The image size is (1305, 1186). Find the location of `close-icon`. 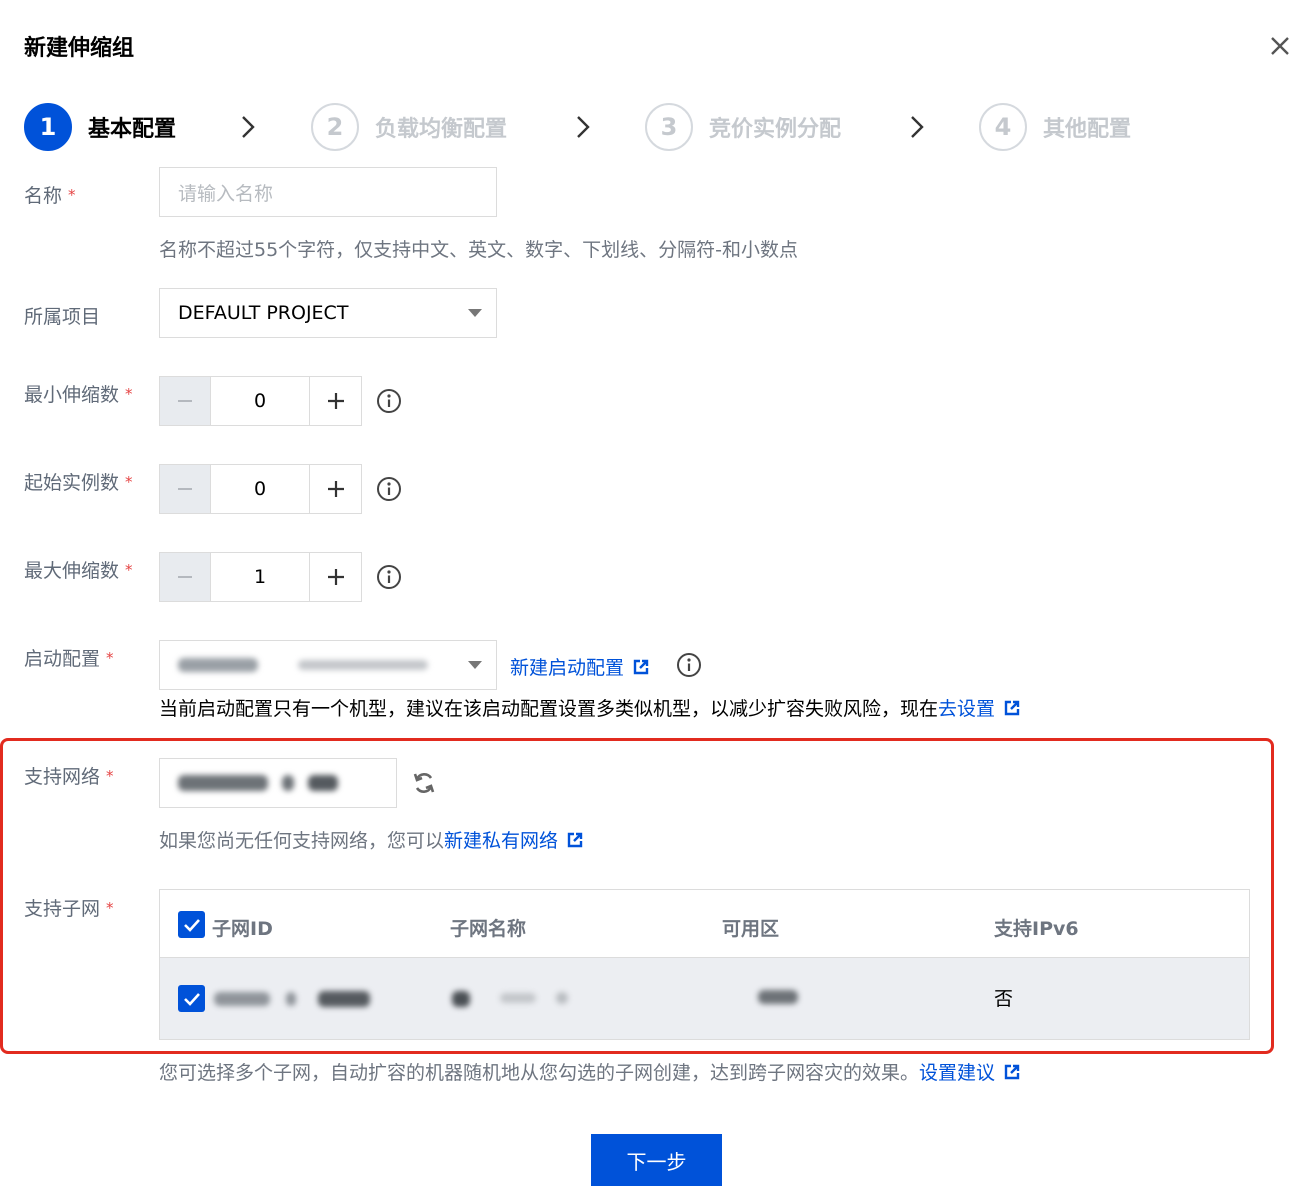

close-icon is located at coordinates (1280, 46).